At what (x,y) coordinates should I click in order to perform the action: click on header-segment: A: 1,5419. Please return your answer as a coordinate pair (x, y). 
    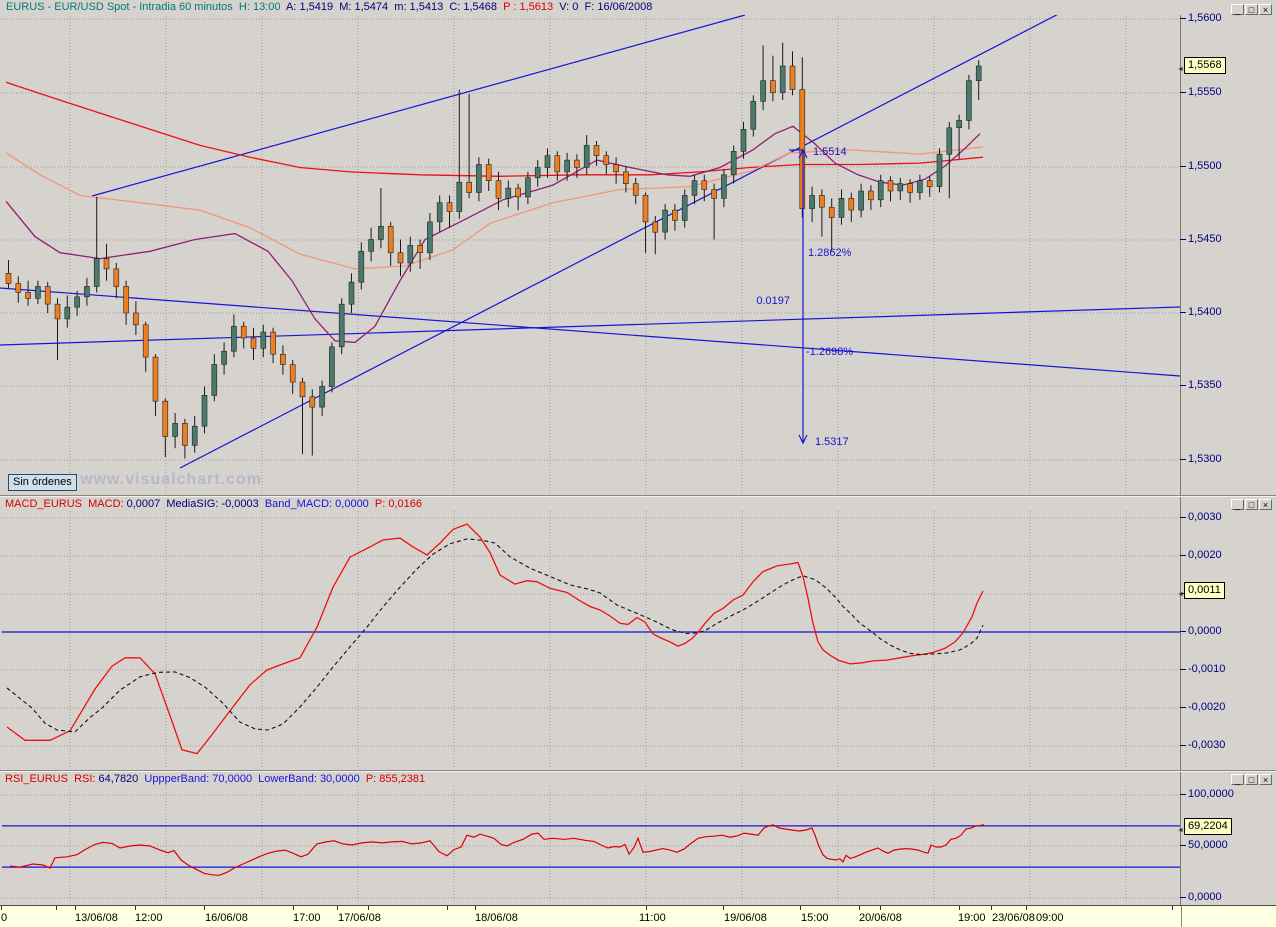
    Looking at the image, I should click on (313, 7).